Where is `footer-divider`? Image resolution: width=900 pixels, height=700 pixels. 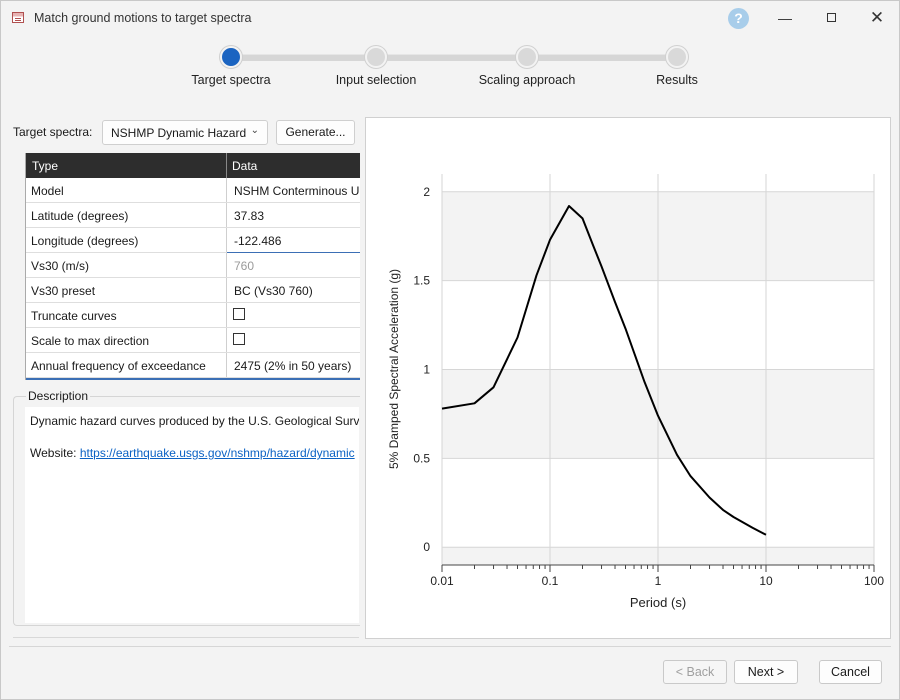 footer-divider is located at coordinates (450, 646).